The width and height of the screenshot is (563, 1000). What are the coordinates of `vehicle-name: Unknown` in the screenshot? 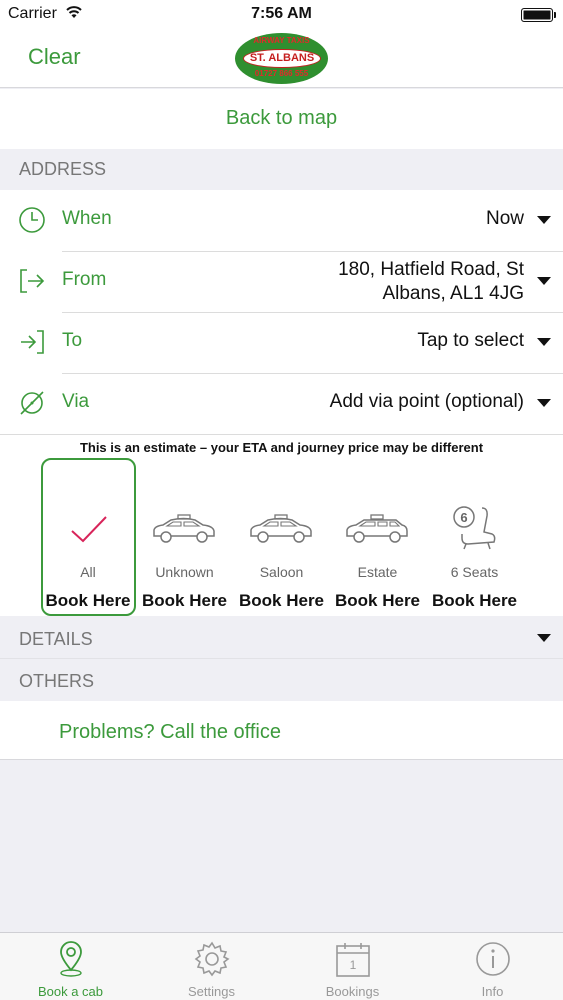 It's located at (184, 572).